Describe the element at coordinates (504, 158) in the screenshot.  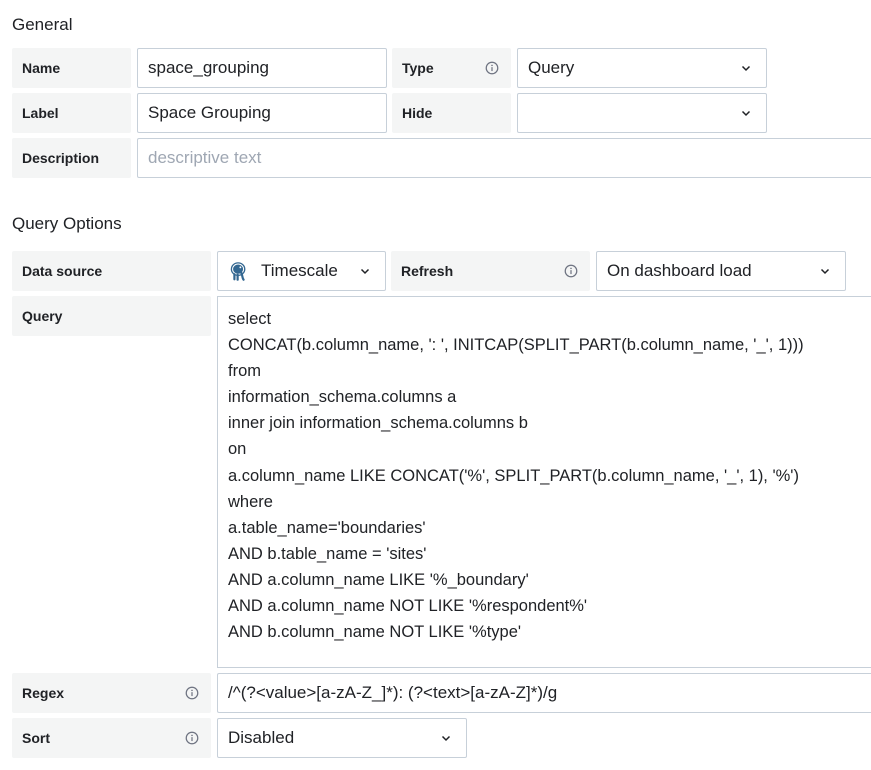
I see `description-input: descriptive text` at that location.